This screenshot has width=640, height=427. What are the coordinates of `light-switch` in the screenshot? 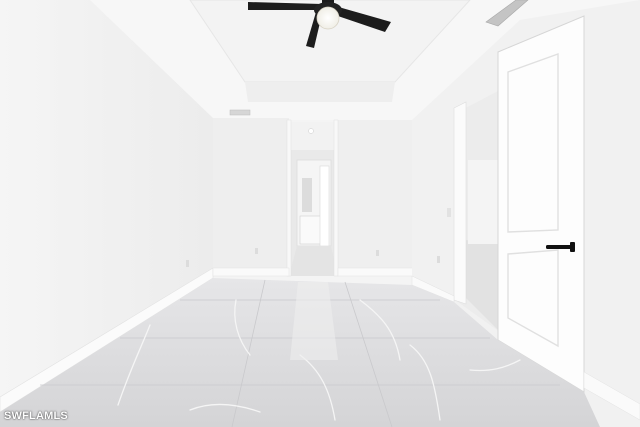 It's located at (449, 212).